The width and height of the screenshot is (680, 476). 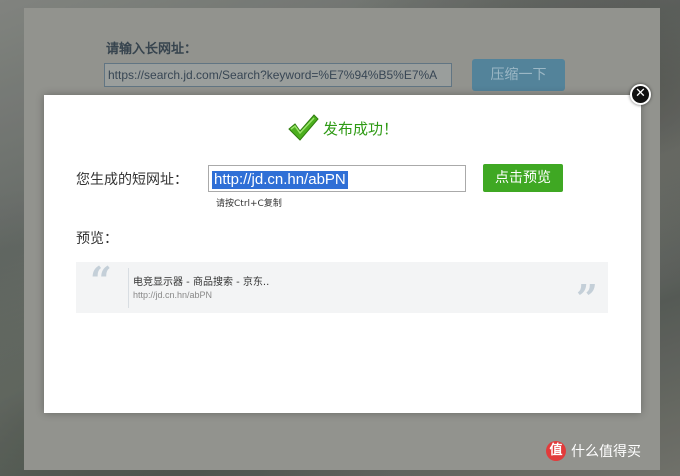 What do you see at coordinates (556, 451) in the screenshot?
I see `watermark-badge: 值` at bounding box center [556, 451].